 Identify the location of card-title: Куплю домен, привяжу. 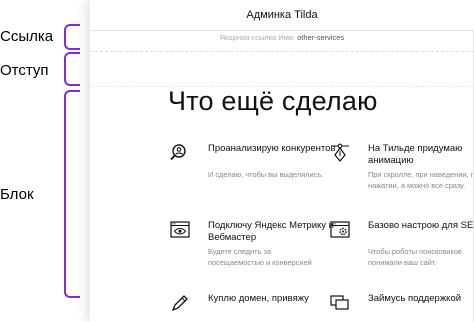
(258, 298).